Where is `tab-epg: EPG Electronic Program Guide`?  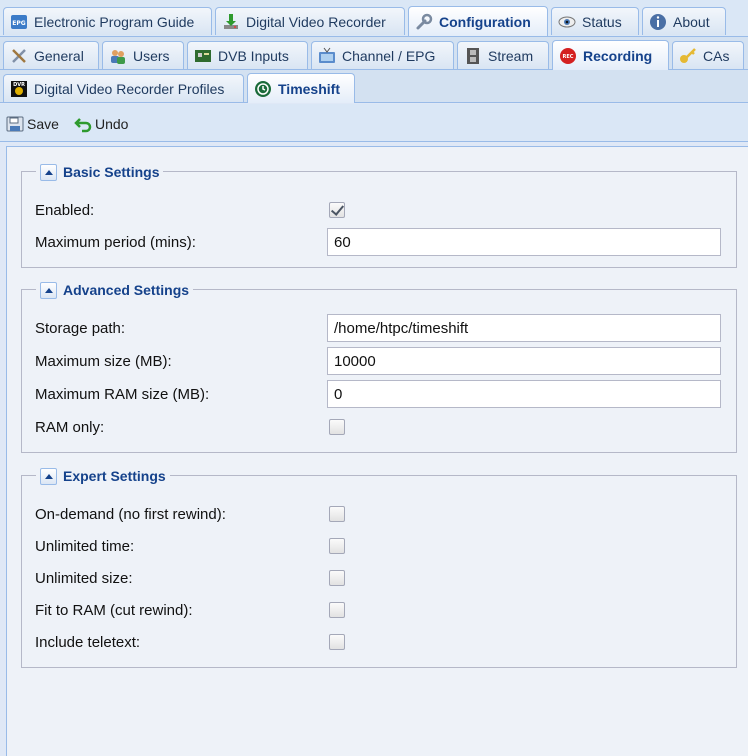
tab-epg: EPG Electronic Program Guide is located at coordinates (107, 21).